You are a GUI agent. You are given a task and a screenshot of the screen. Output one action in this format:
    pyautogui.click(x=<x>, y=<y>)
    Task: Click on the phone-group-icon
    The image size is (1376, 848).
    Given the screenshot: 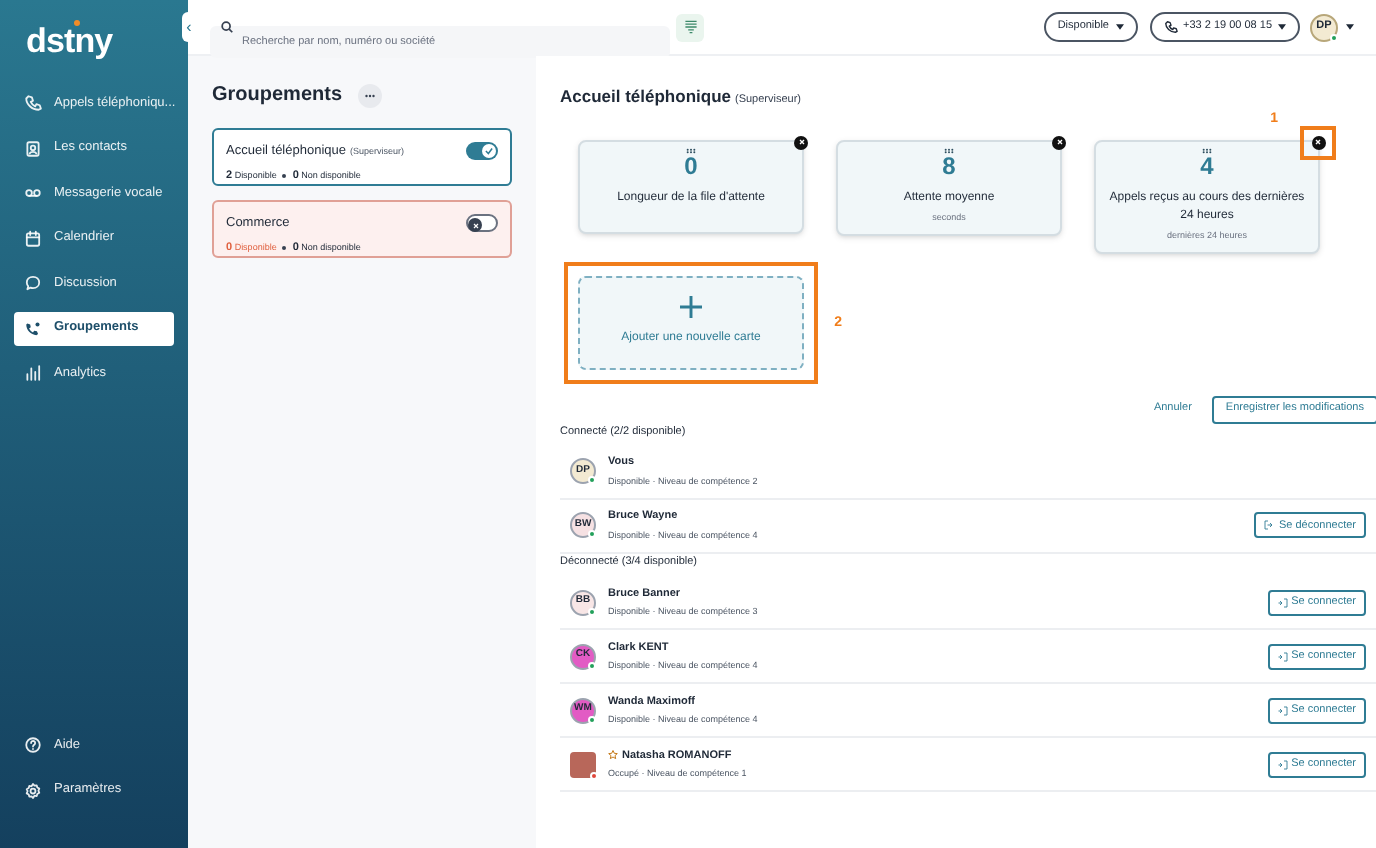 What is the action you would take?
    pyautogui.click(x=33, y=328)
    